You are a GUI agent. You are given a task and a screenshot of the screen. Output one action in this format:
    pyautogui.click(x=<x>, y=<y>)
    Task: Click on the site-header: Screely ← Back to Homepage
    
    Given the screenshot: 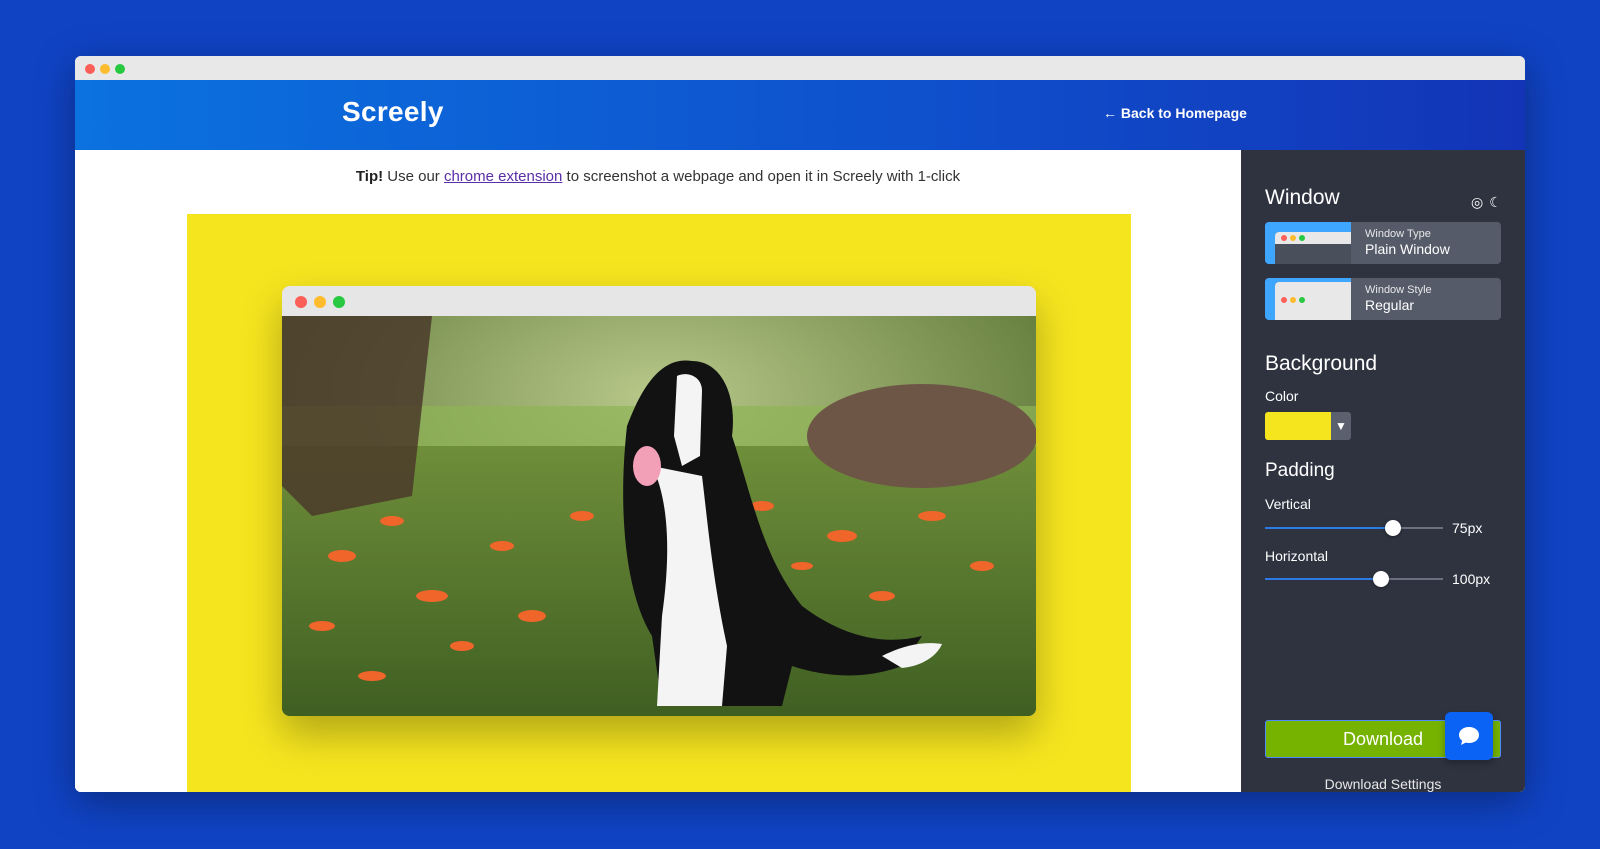 What is the action you would take?
    pyautogui.click(x=800, y=115)
    